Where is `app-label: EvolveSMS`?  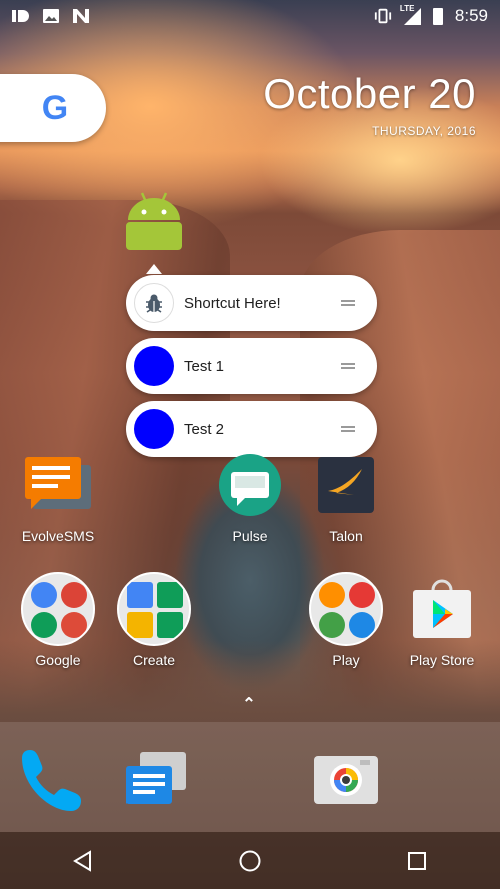 app-label: EvolveSMS is located at coordinates (58, 536).